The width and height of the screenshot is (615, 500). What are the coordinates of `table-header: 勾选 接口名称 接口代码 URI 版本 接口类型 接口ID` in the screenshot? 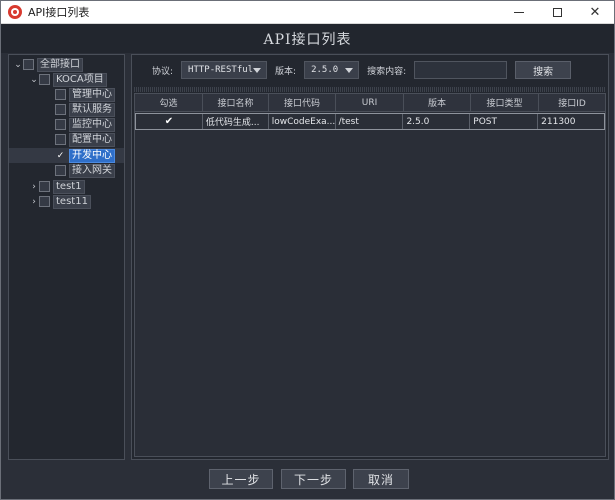 It's located at (370, 103).